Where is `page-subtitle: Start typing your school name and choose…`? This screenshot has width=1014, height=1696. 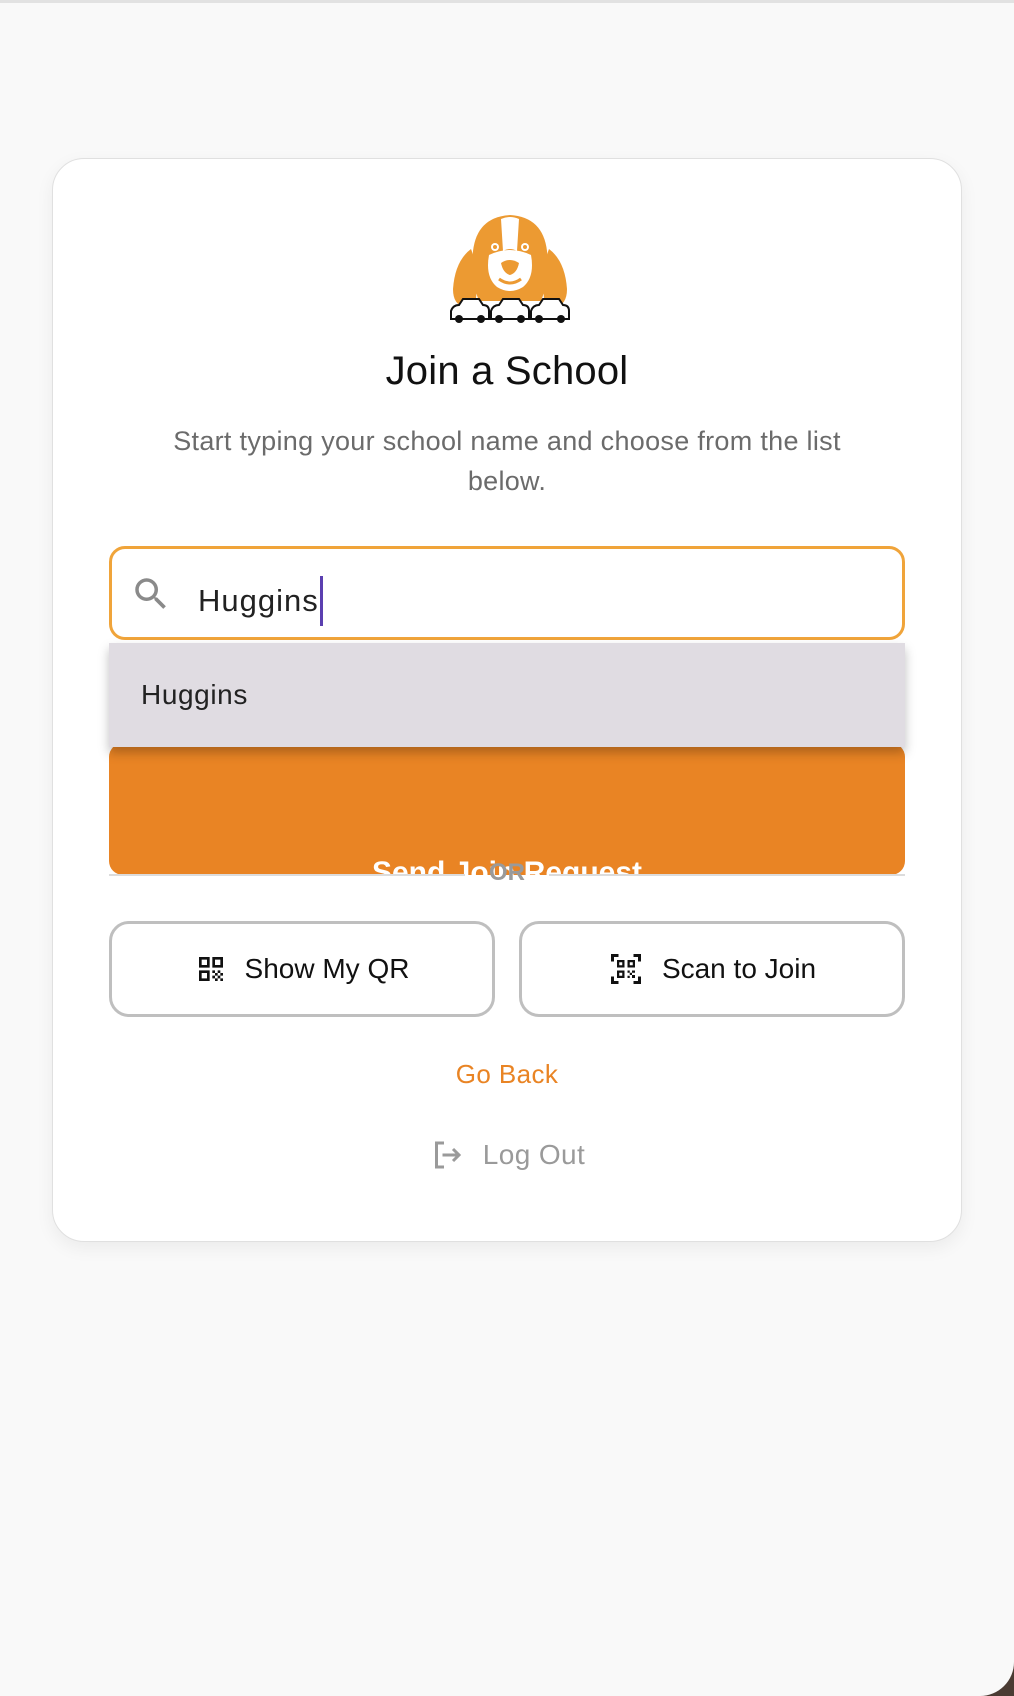
page-subtitle: Start typing your school name and choose… is located at coordinates (507, 461).